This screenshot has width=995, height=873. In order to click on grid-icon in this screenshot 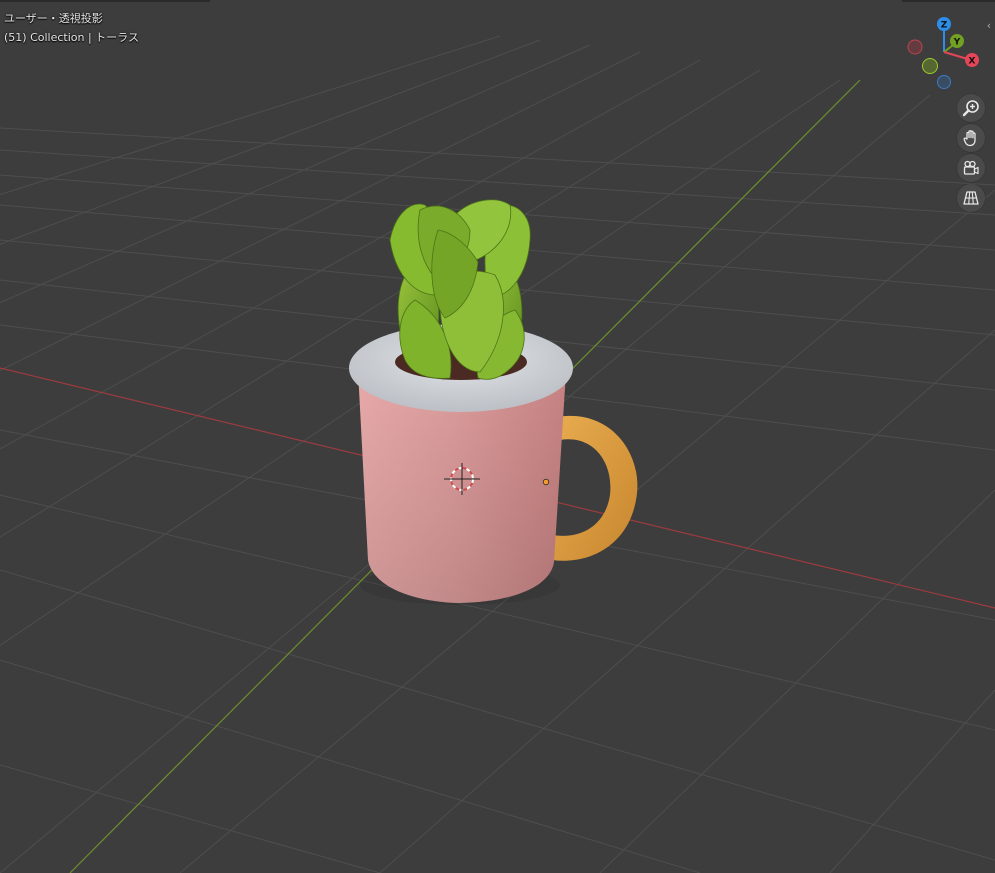, I will do `click(971, 198)`.